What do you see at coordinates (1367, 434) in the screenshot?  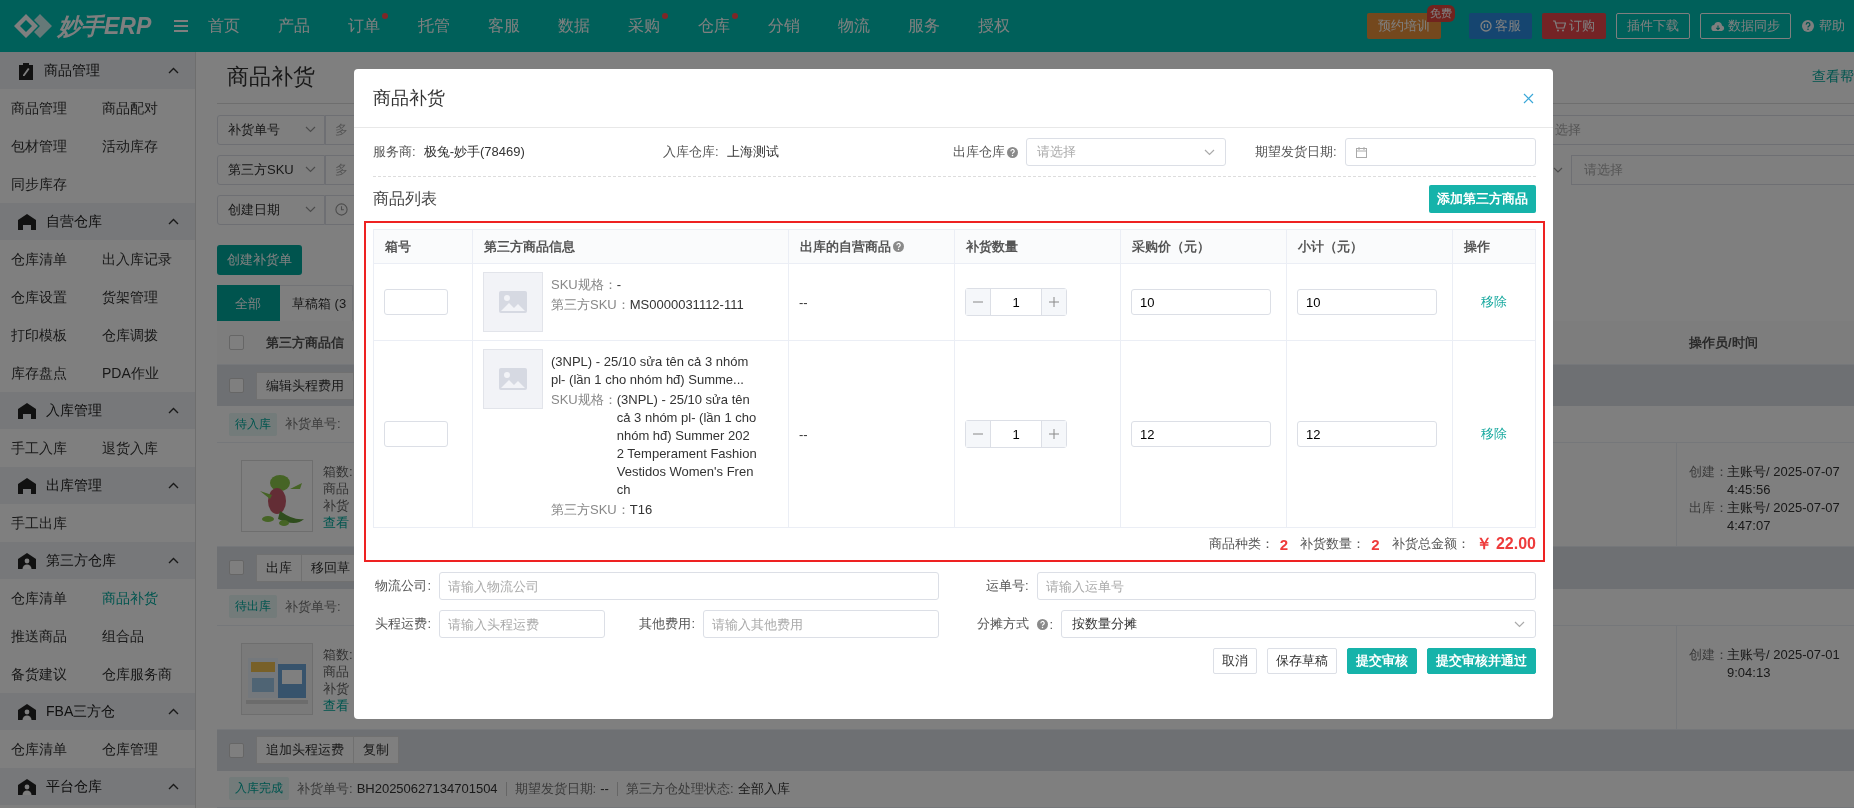 I see `subtotal-input: 12` at bounding box center [1367, 434].